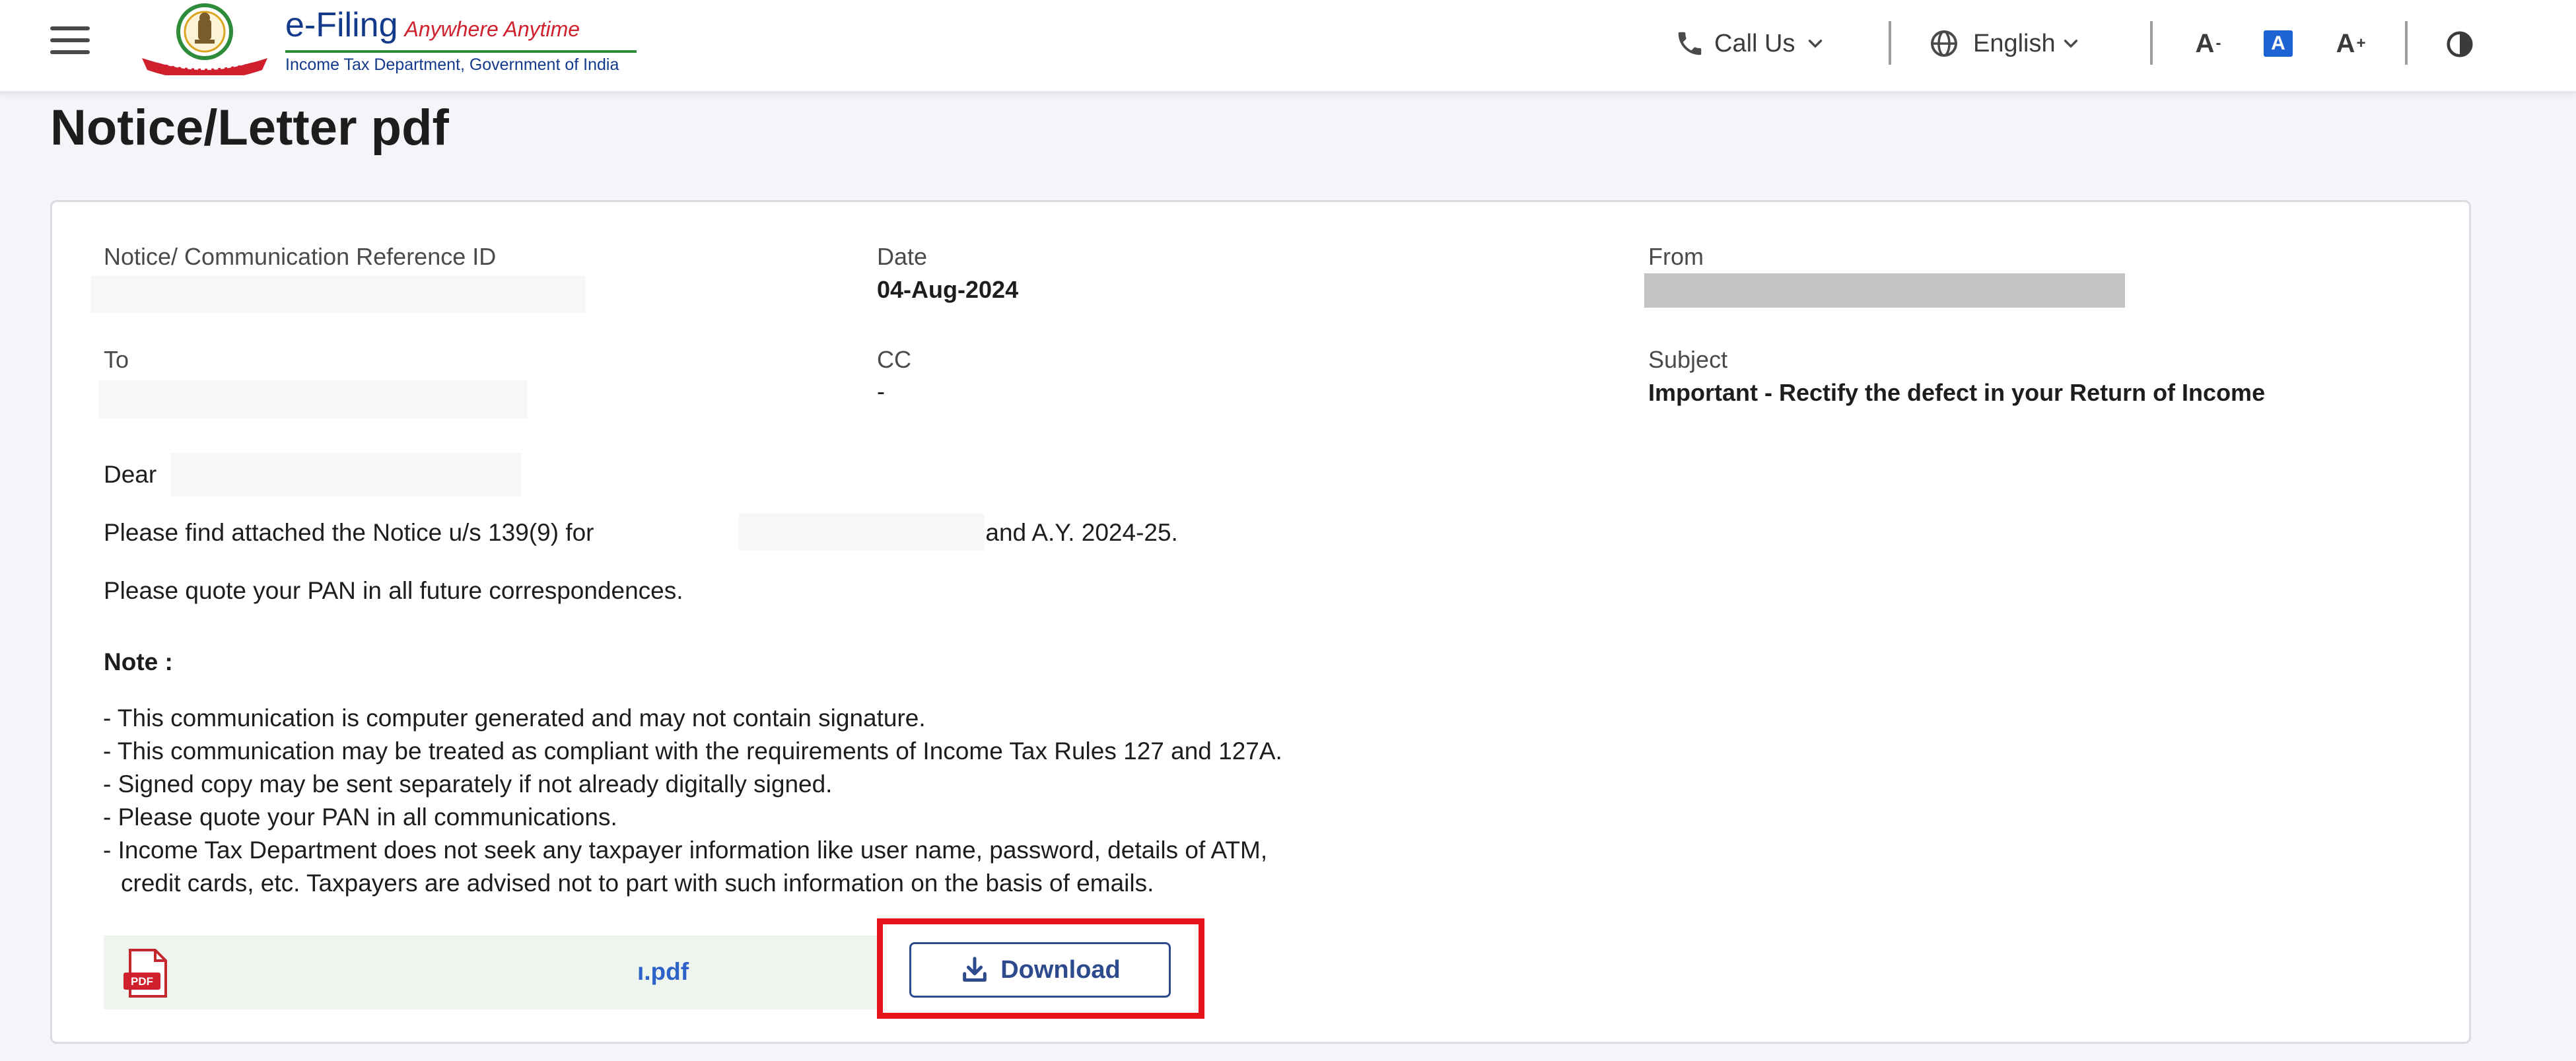 This screenshot has height=1061, width=2576. What do you see at coordinates (2346, 43) in the screenshot?
I see `increase-font-label: A` at bounding box center [2346, 43].